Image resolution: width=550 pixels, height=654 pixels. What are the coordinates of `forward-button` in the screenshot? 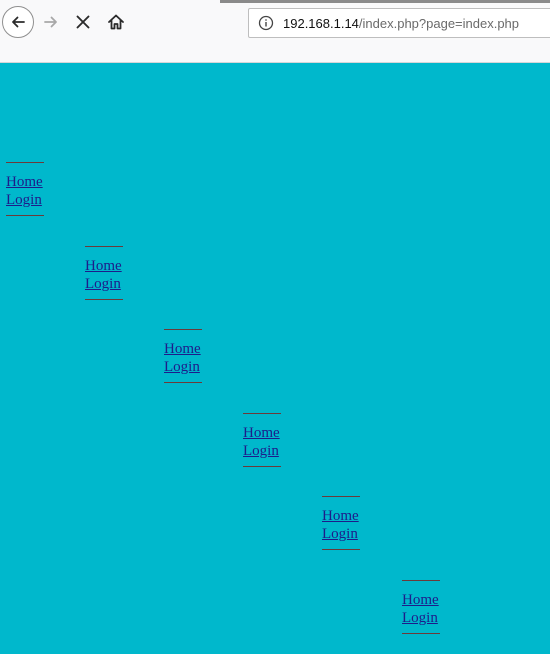 It's located at (51, 22).